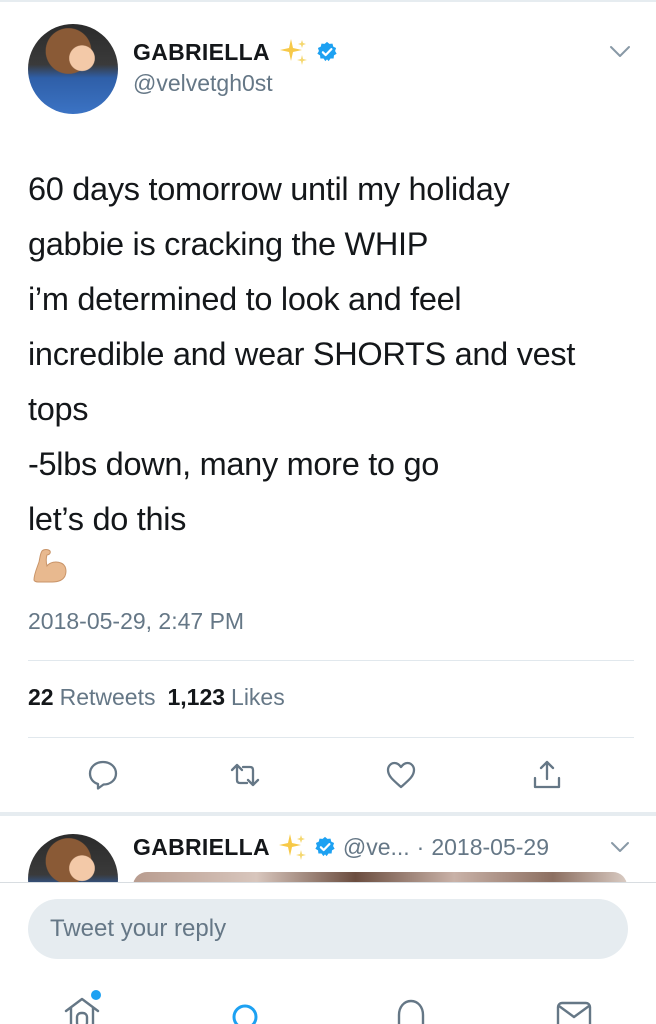 The width and height of the screenshot is (656, 1024). What do you see at coordinates (328, 929) in the screenshot?
I see `reply-input: Tweet your reply` at bounding box center [328, 929].